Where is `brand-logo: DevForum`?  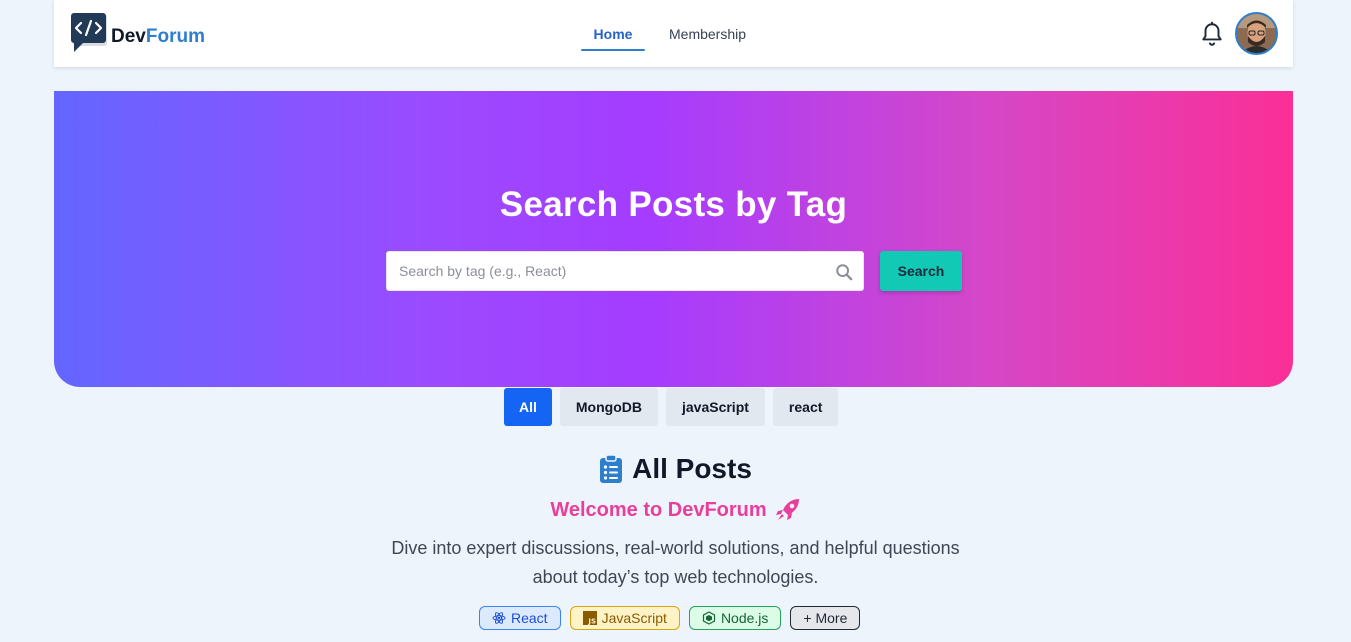
brand-logo: DevForum is located at coordinates (137, 33).